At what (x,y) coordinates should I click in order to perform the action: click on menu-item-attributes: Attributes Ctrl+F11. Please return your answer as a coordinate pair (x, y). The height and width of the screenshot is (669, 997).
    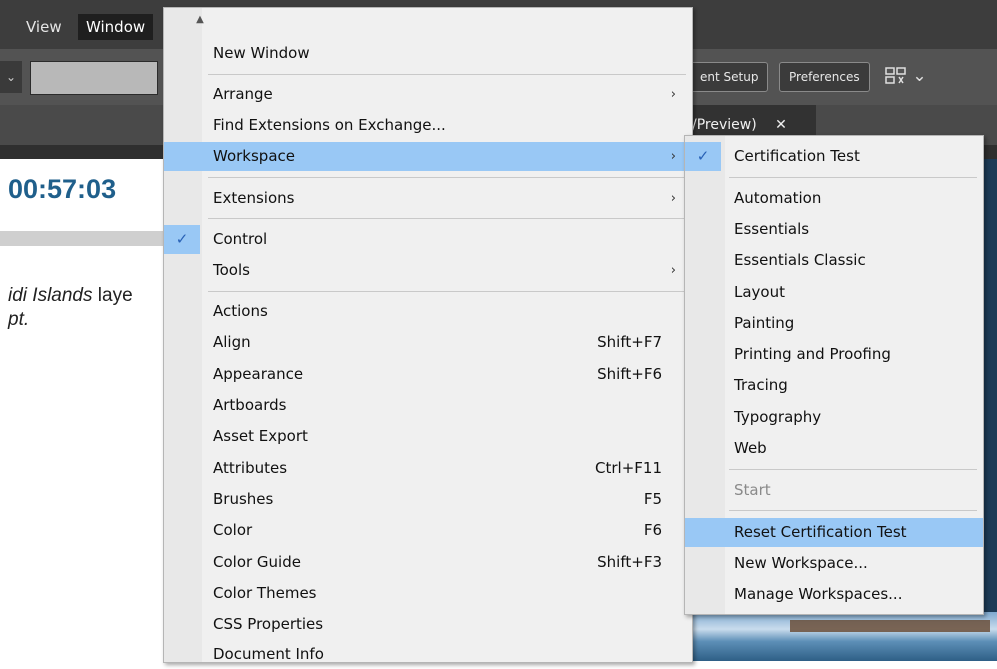
    Looking at the image, I should click on (428, 468).